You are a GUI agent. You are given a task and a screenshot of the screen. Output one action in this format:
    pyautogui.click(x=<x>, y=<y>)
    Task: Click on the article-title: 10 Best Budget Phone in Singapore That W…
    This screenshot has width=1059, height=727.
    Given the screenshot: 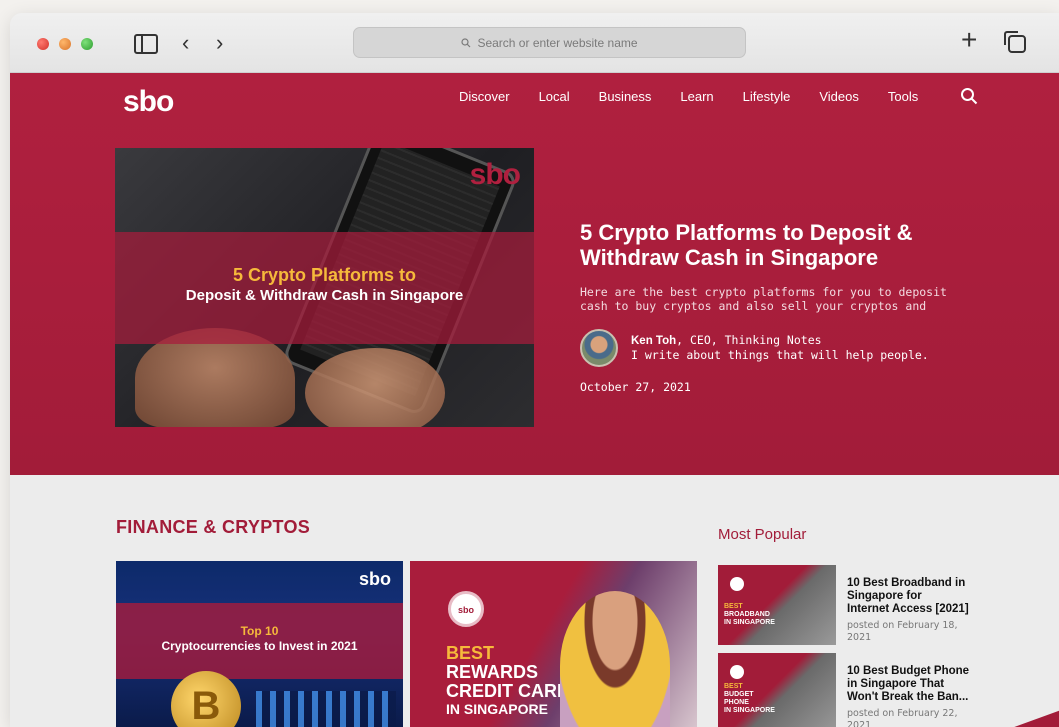 What is the action you would take?
    pyautogui.click(x=914, y=684)
    